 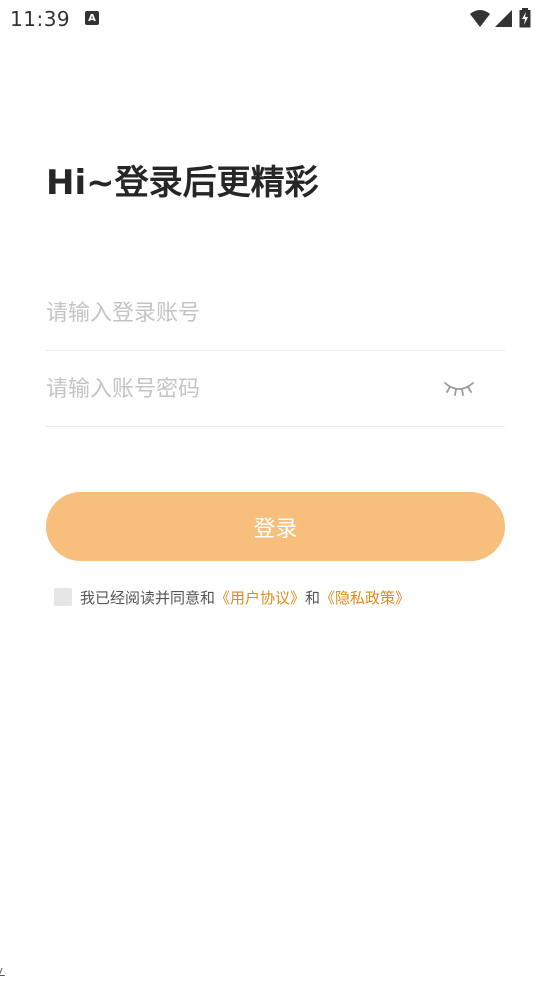 I want to click on page-title: Hi~登录后更精彩, so click(x=182, y=183).